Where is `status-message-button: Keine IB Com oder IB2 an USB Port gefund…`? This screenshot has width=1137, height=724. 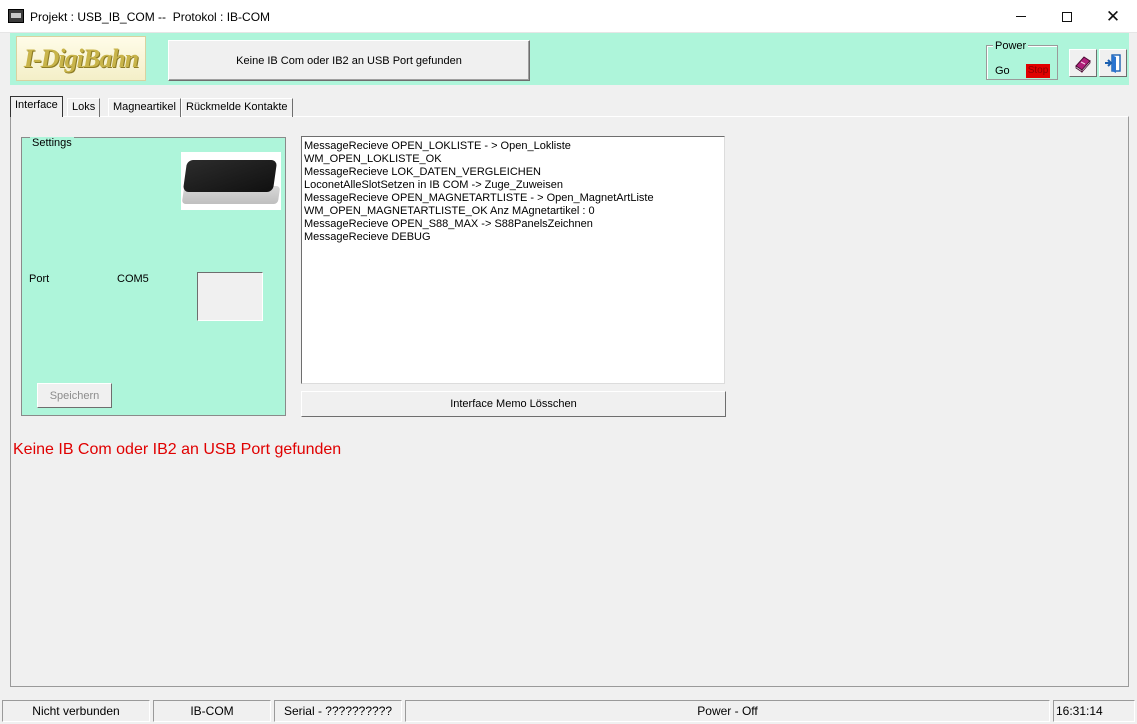
status-message-button: Keine IB Com oder IB2 an USB Port gefund… is located at coordinates (349, 60).